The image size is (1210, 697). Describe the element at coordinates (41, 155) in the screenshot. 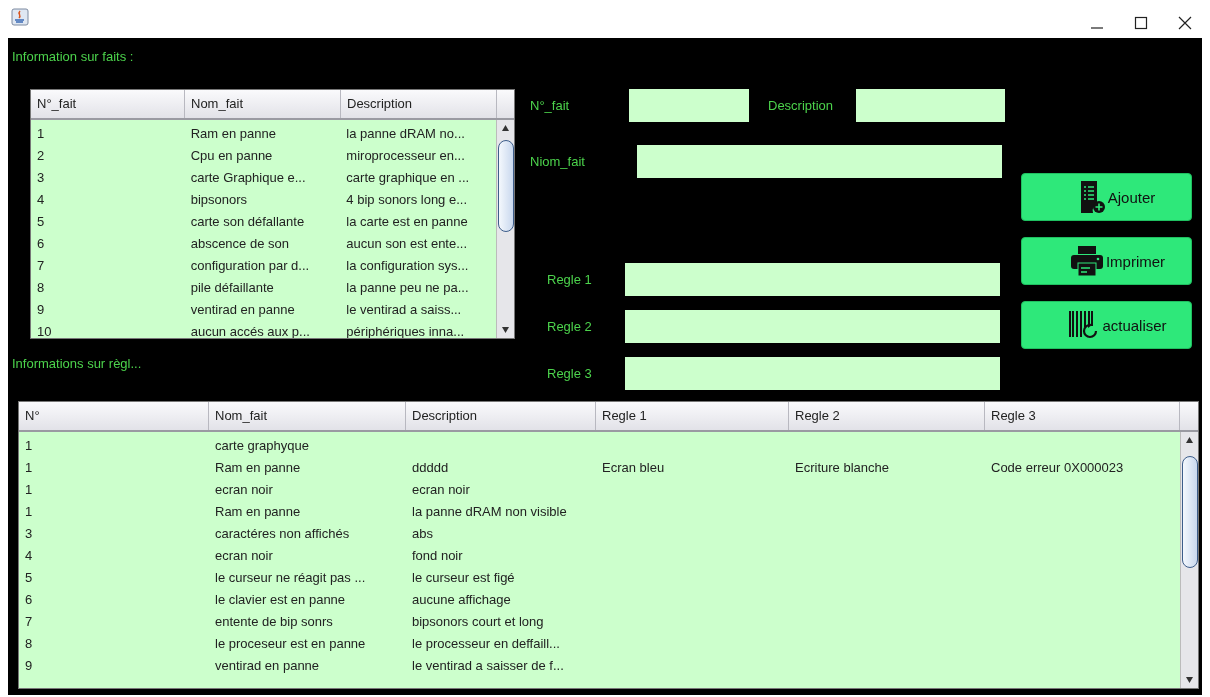

I see `table-cell: 2` at that location.